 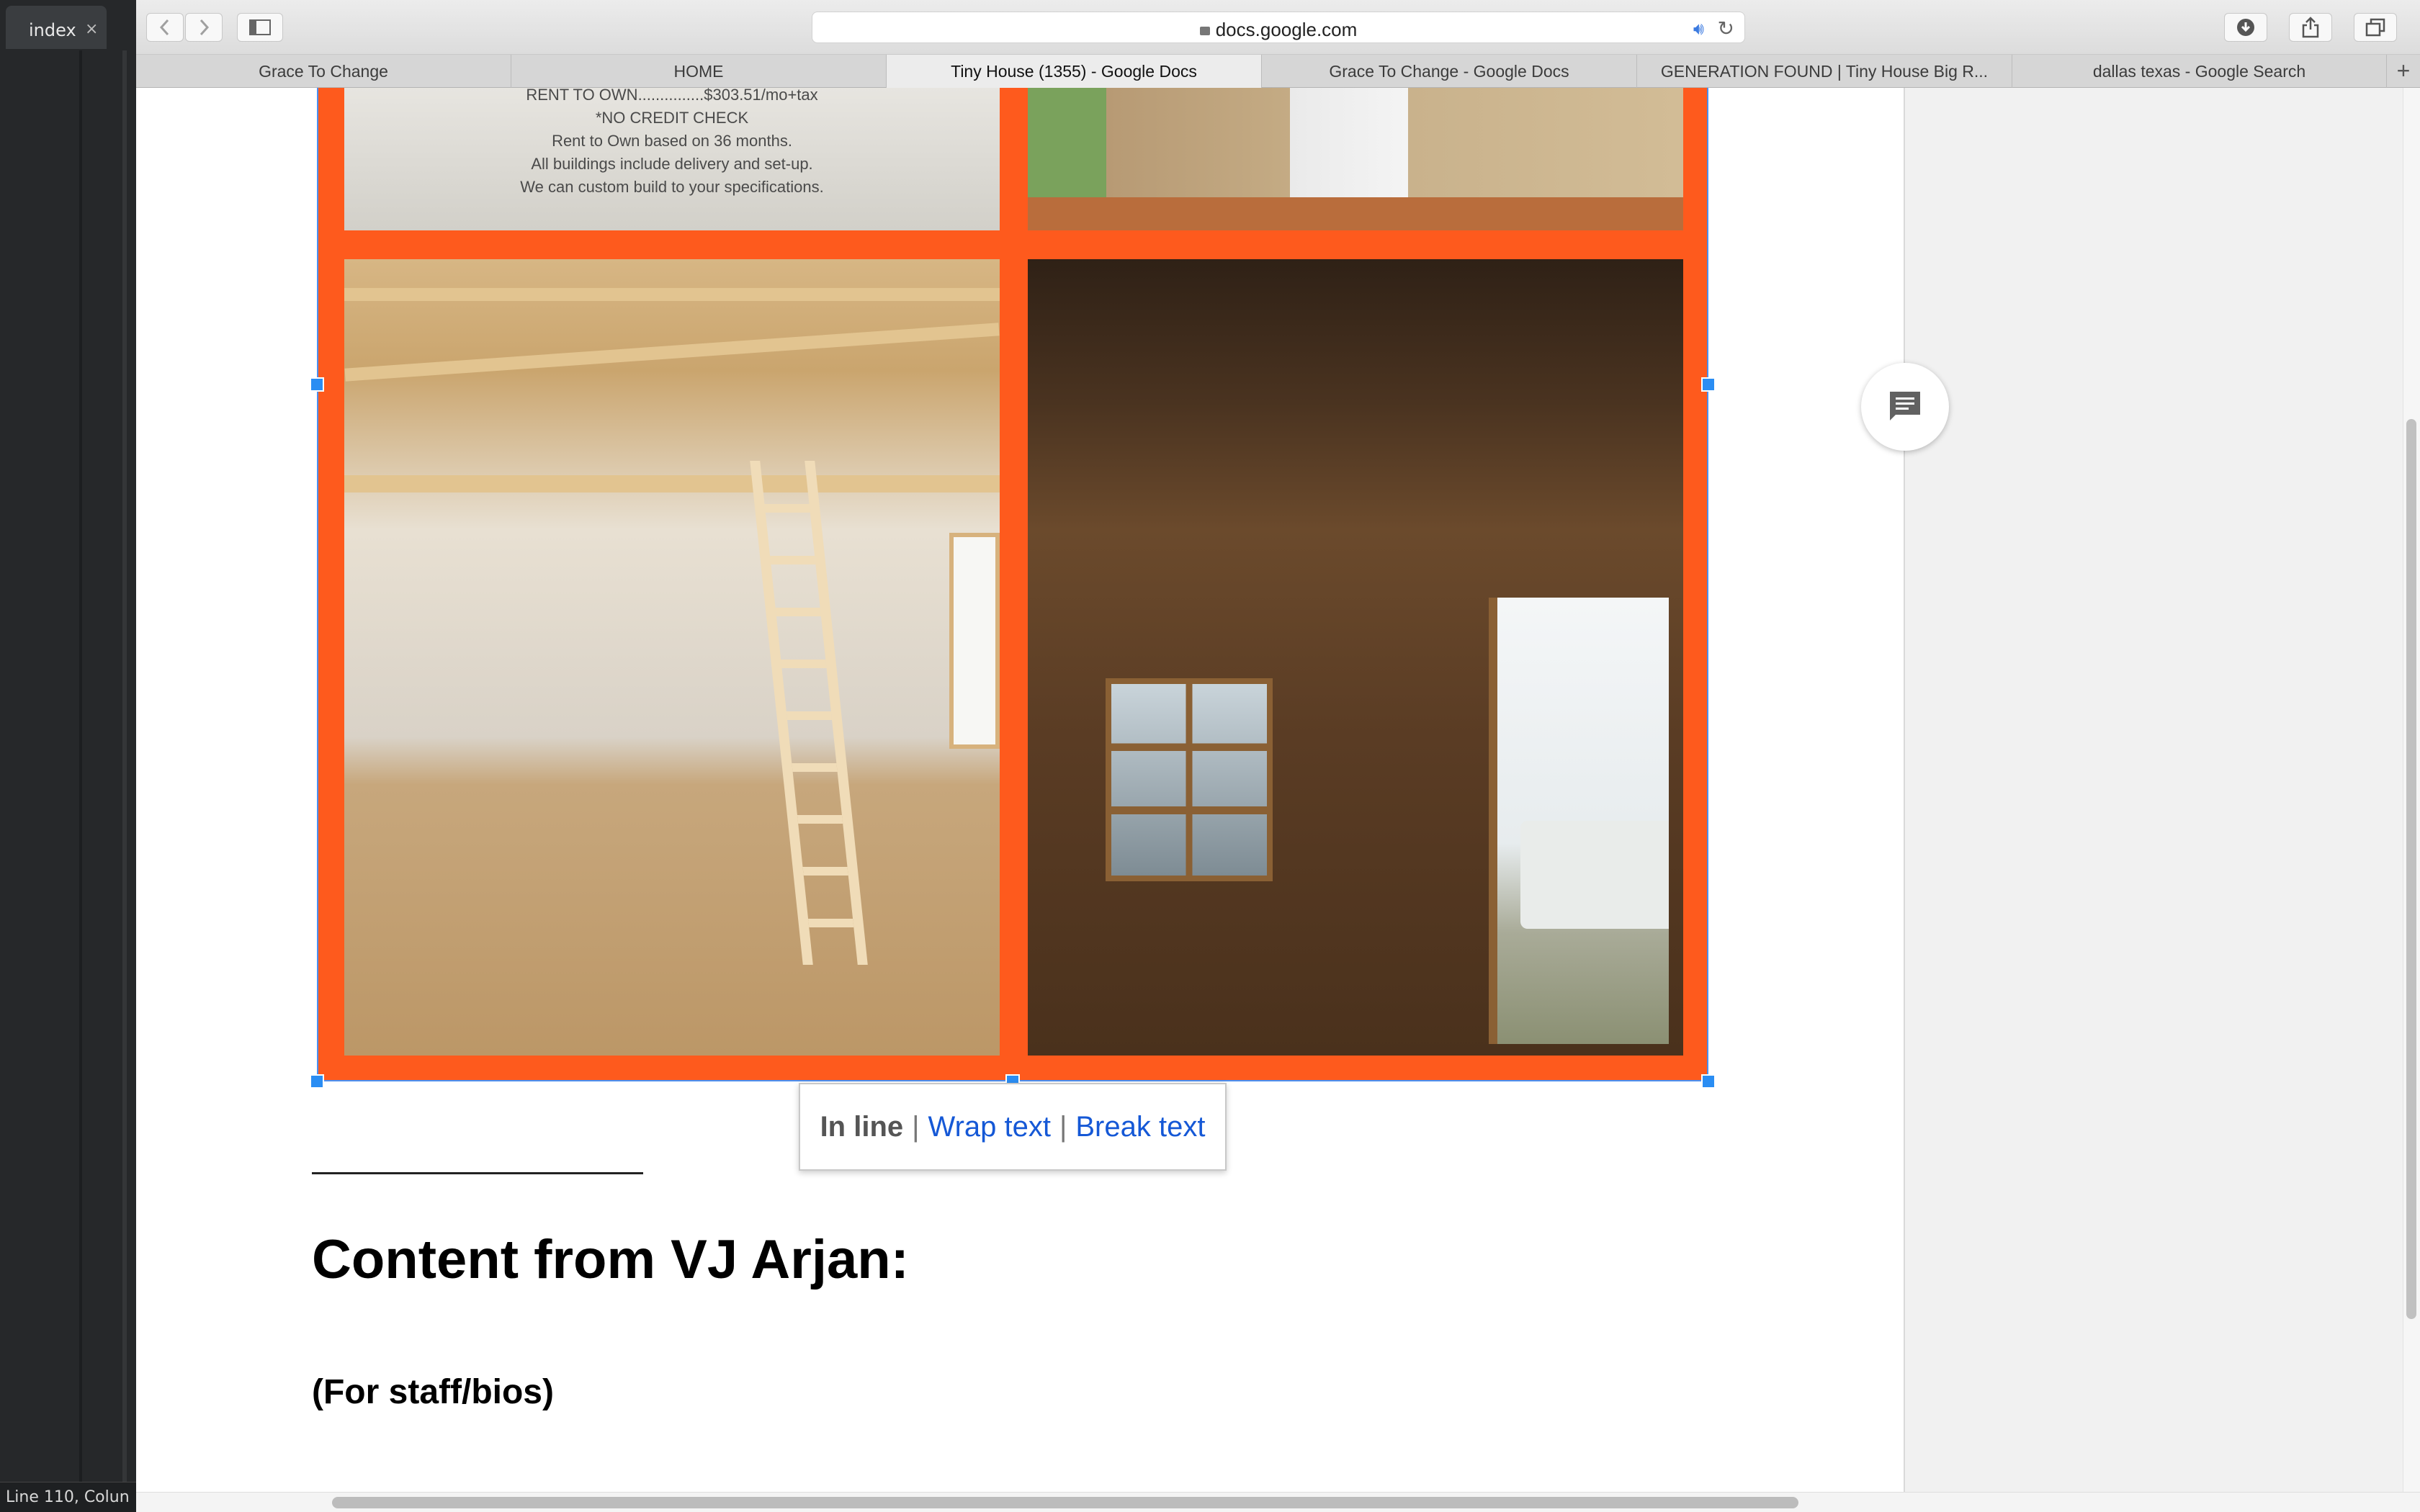 I want to click on reload-icon: ↻, so click(x=1726, y=28).